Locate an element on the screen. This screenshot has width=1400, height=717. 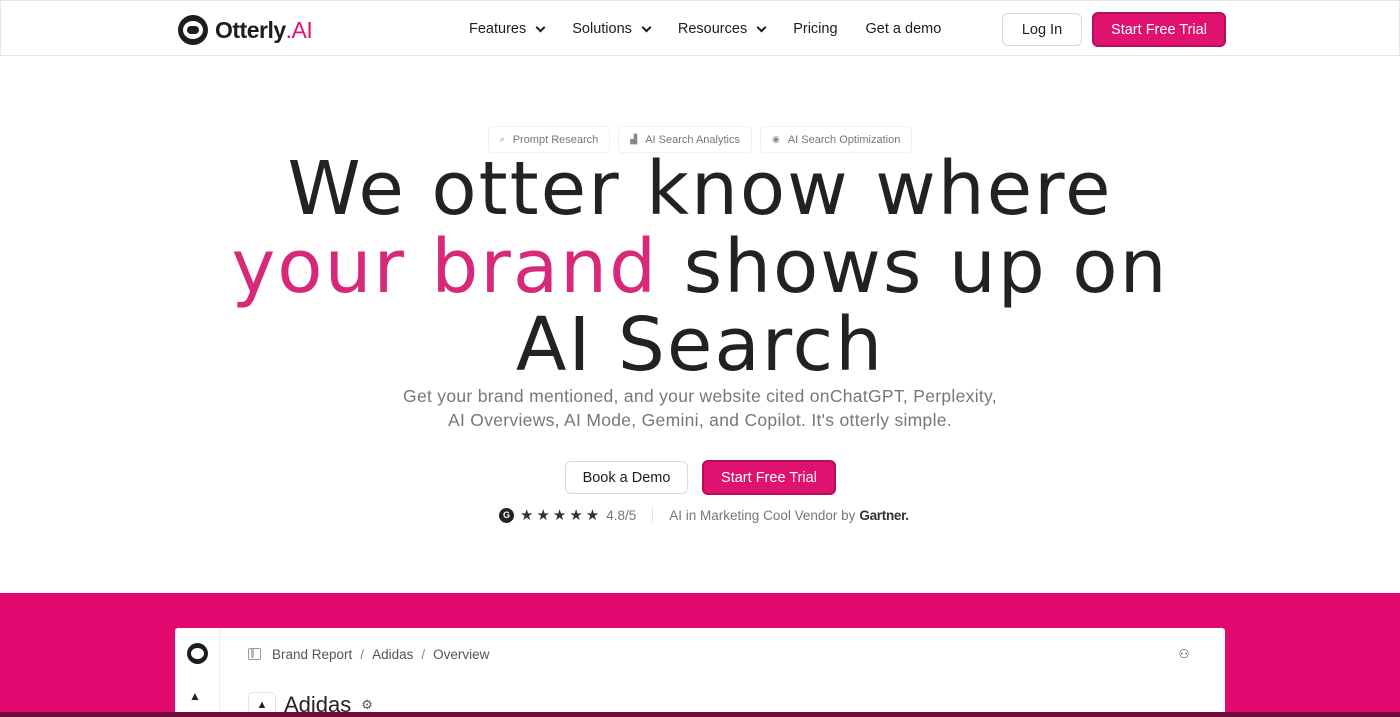
start-trial-hero-button: Start Free Trial is located at coordinates (769, 477).